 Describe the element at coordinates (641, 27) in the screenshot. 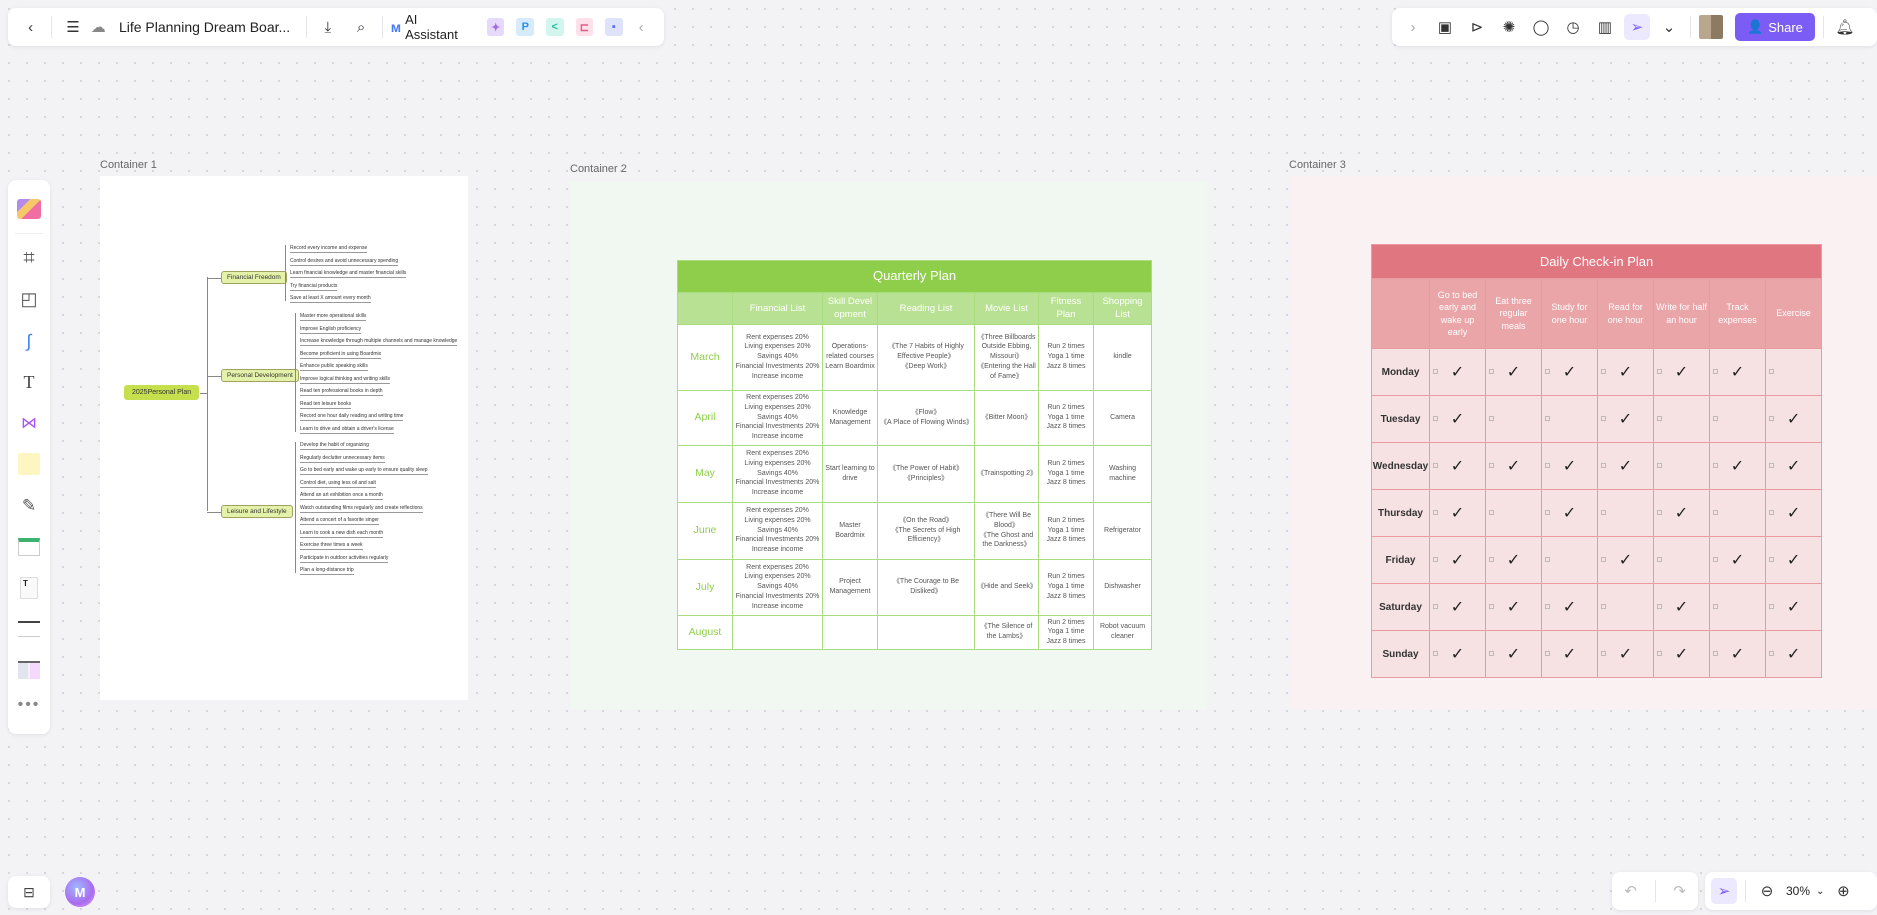

I see `collapse-icon: ‹` at that location.